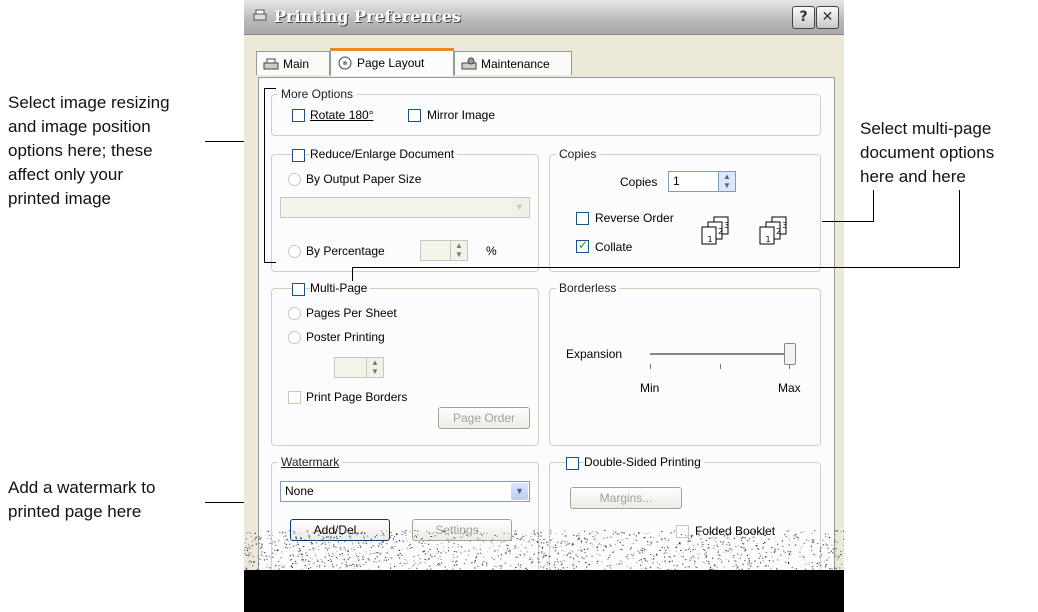 This screenshot has width=1038, height=612. Describe the element at coordinates (444, 250) in the screenshot. I see `percentage-field: ▲ ▼` at that location.